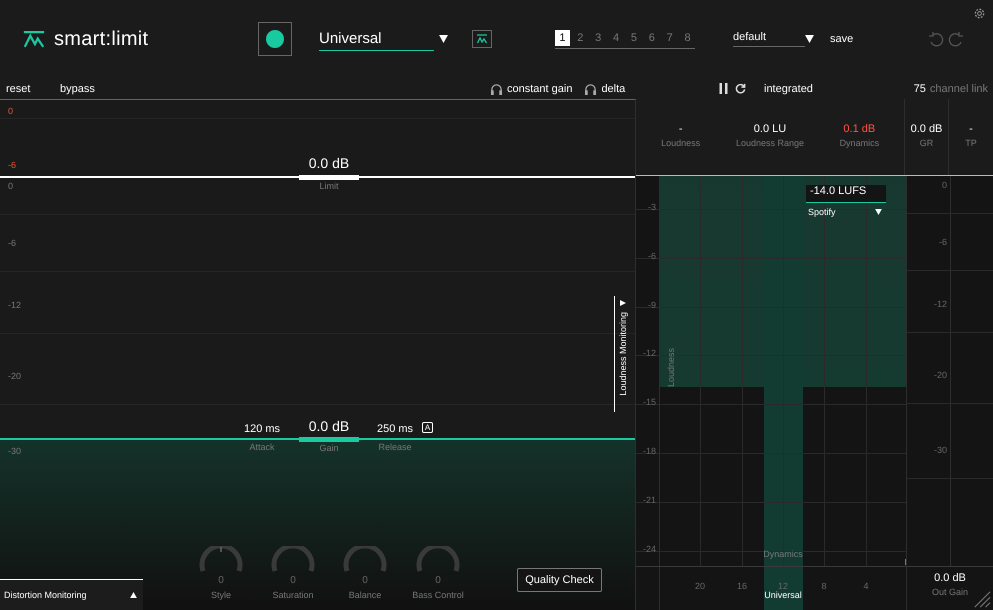 Image resolution: width=993 pixels, height=610 pixels. I want to click on stat-value: 0.0 LU, so click(770, 129).